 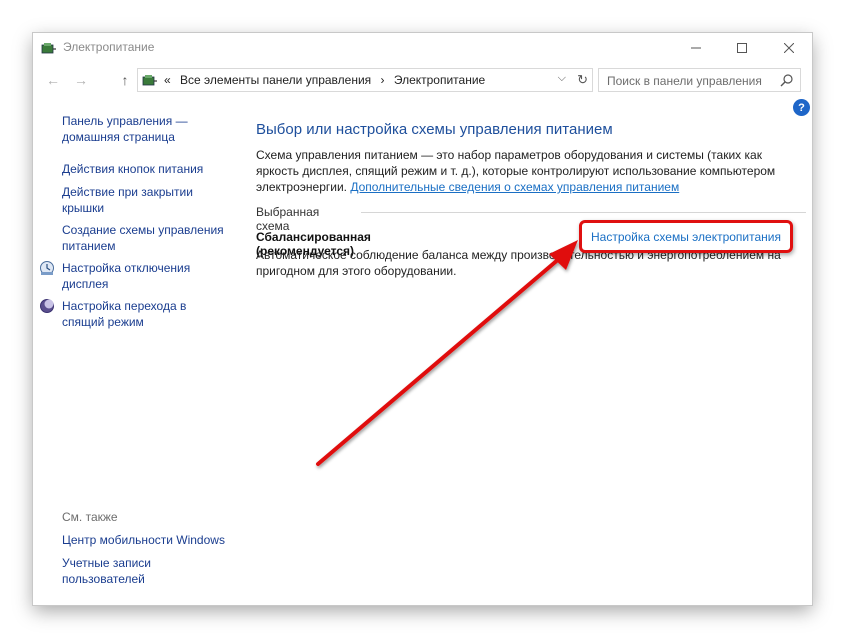 I want to click on help-icon: ?, so click(x=801, y=107).